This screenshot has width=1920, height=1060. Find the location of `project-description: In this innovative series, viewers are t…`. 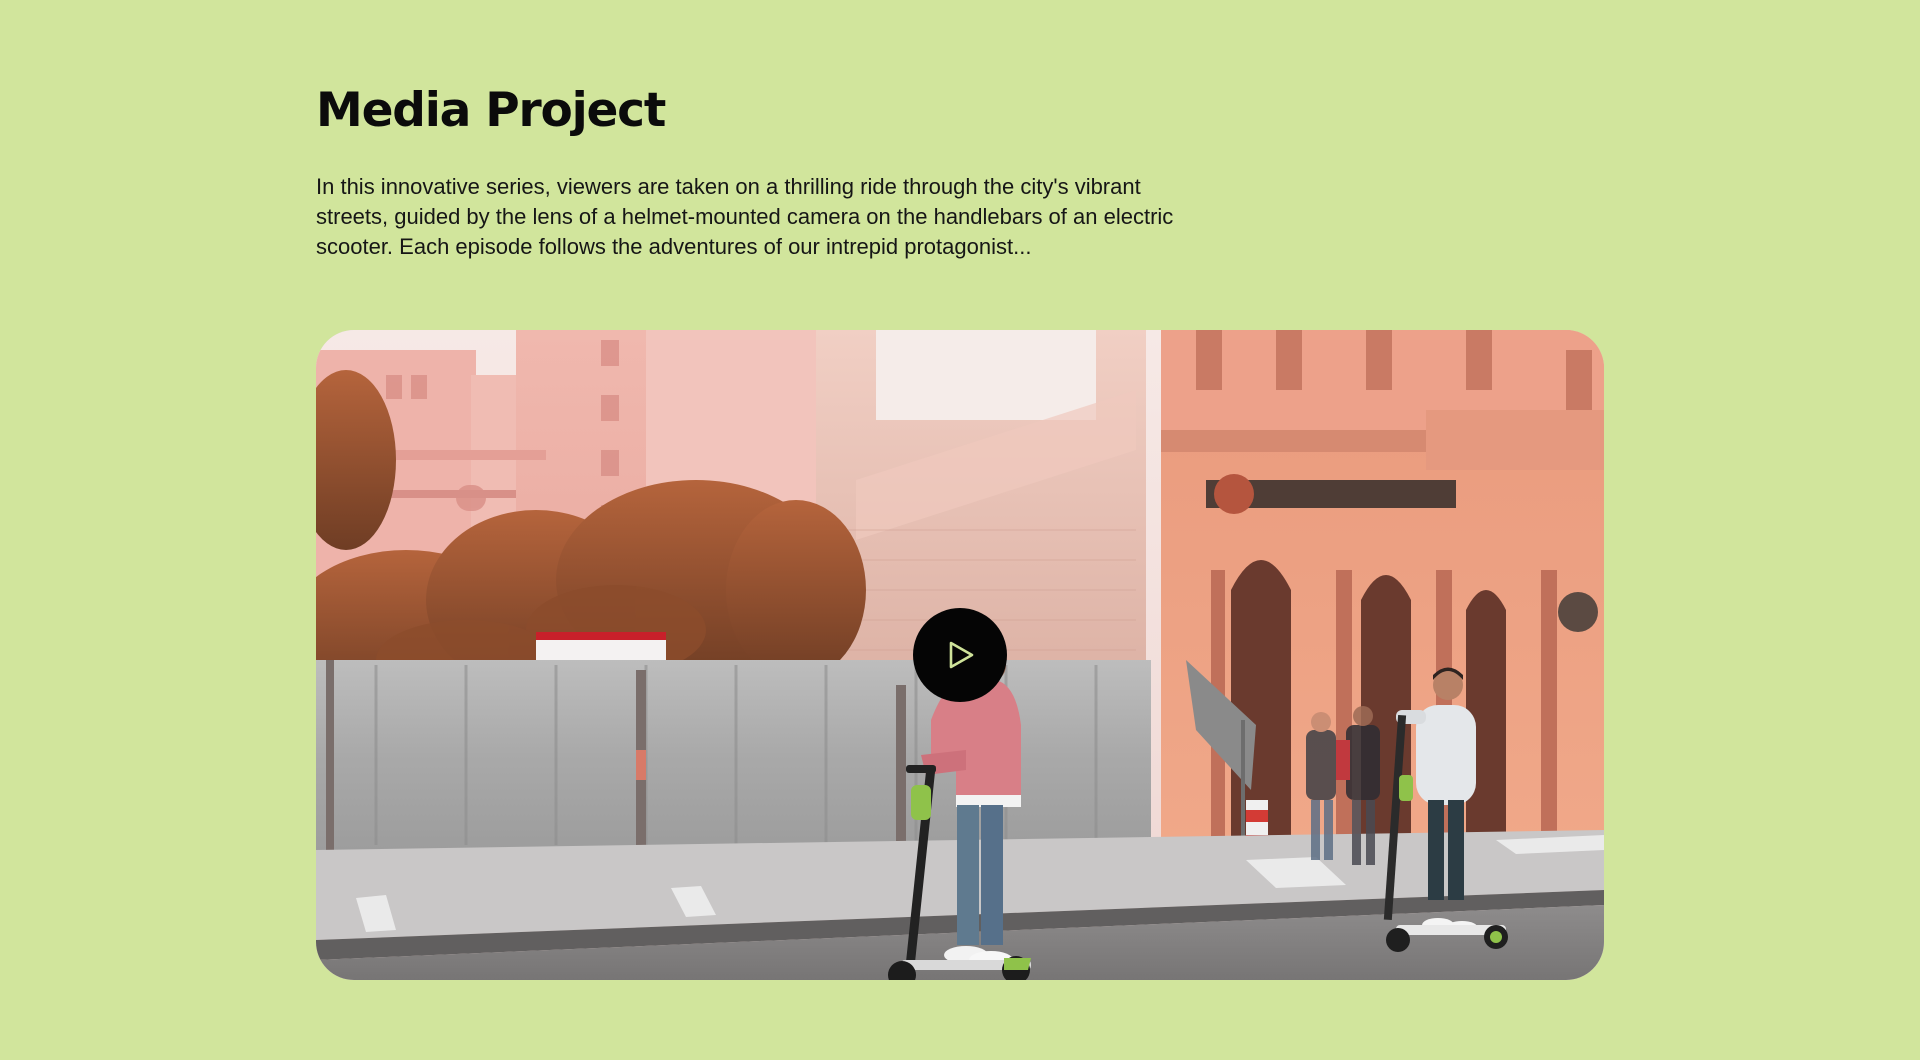

project-description: In this innovative series, viewers are t… is located at coordinates (745, 216).